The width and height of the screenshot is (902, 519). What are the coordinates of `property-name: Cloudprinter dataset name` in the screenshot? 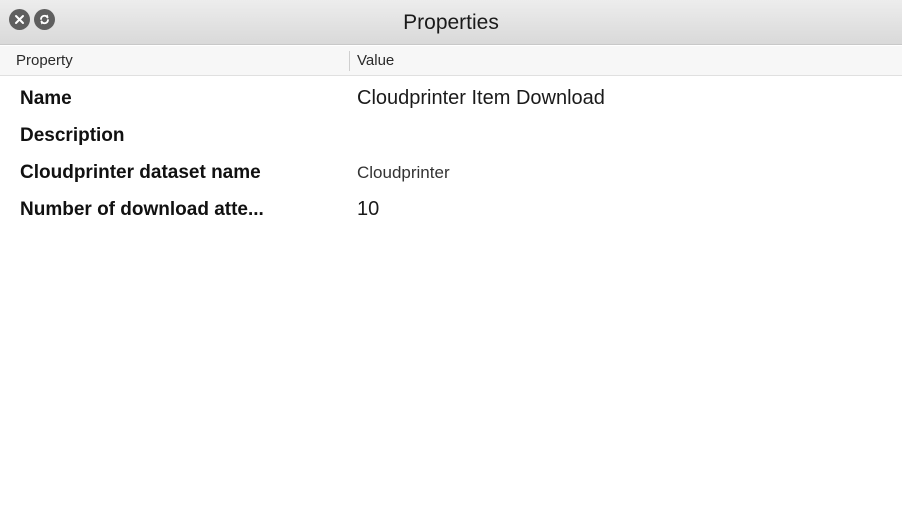 It's located at (140, 172).